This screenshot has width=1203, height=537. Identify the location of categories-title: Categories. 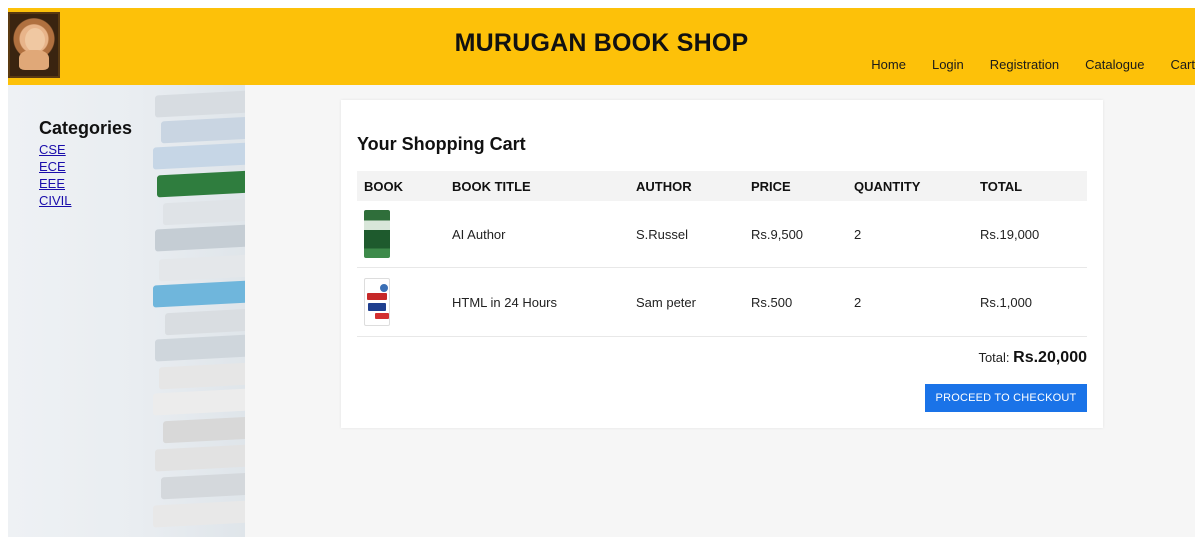
(86, 128).